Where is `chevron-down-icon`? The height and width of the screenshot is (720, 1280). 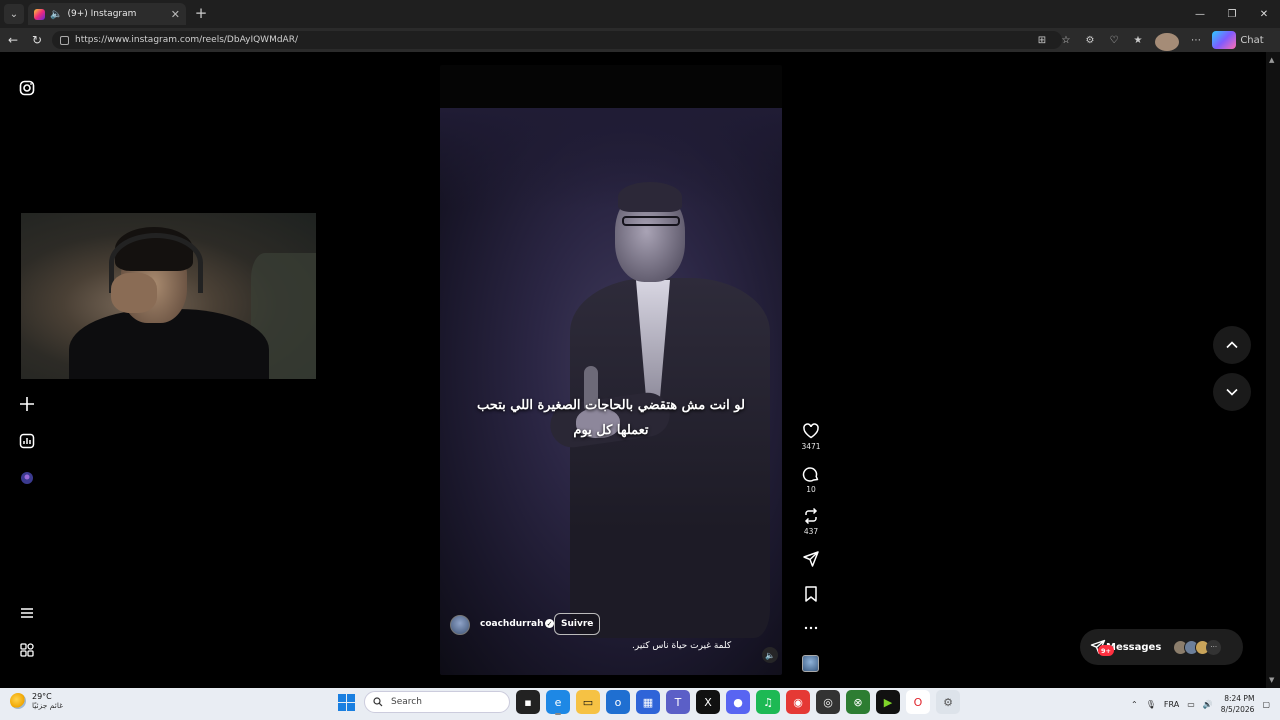
chevron-down-icon is located at coordinates (1232, 392).